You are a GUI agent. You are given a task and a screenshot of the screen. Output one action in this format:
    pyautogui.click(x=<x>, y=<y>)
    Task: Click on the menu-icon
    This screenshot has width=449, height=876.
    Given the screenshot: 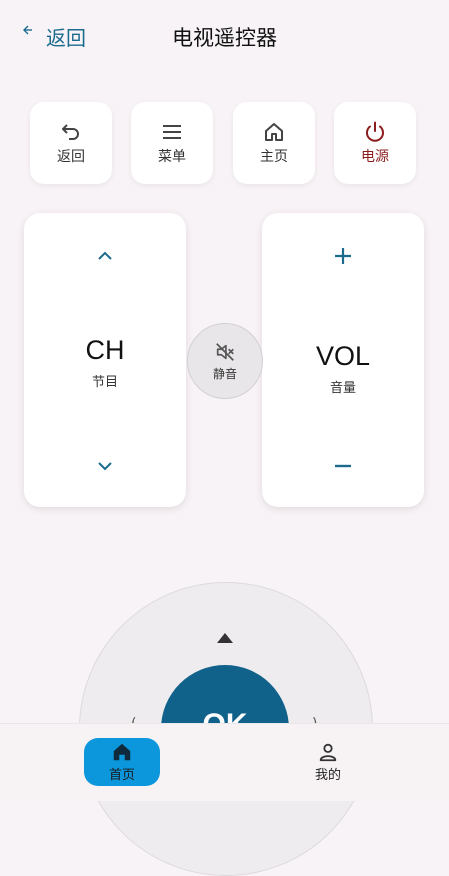 What is the action you would take?
    pyautogui.click(x=172, y=132)
    